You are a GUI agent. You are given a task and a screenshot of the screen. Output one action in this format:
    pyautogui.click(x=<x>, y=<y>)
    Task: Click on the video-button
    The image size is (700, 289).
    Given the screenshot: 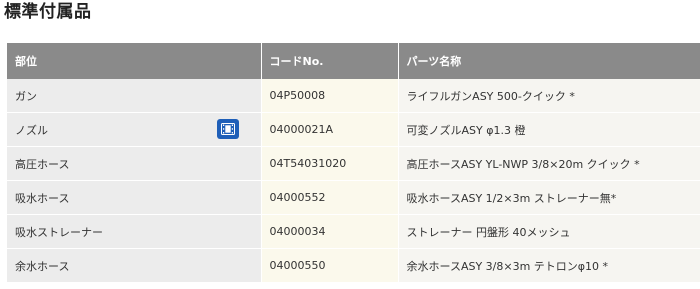 What is the action you would take?
    pyautogui.click(x=227, y=129)
    